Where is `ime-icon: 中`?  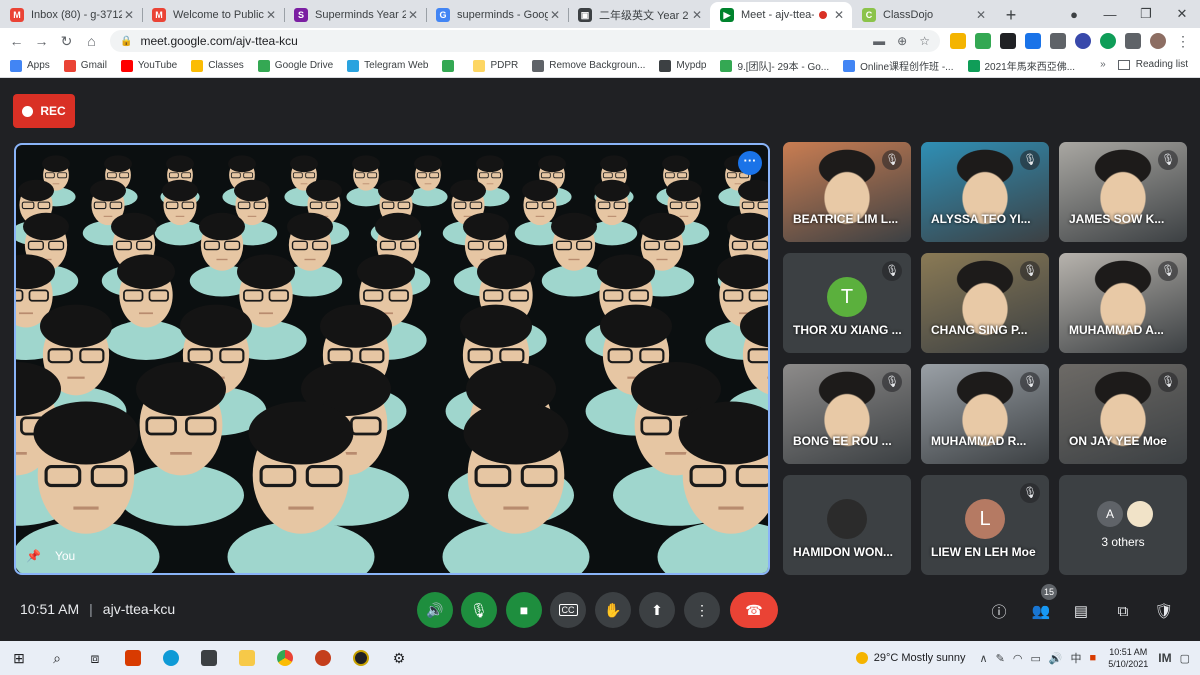 ime-icon: 中 is located at coordinates (1076, 658).